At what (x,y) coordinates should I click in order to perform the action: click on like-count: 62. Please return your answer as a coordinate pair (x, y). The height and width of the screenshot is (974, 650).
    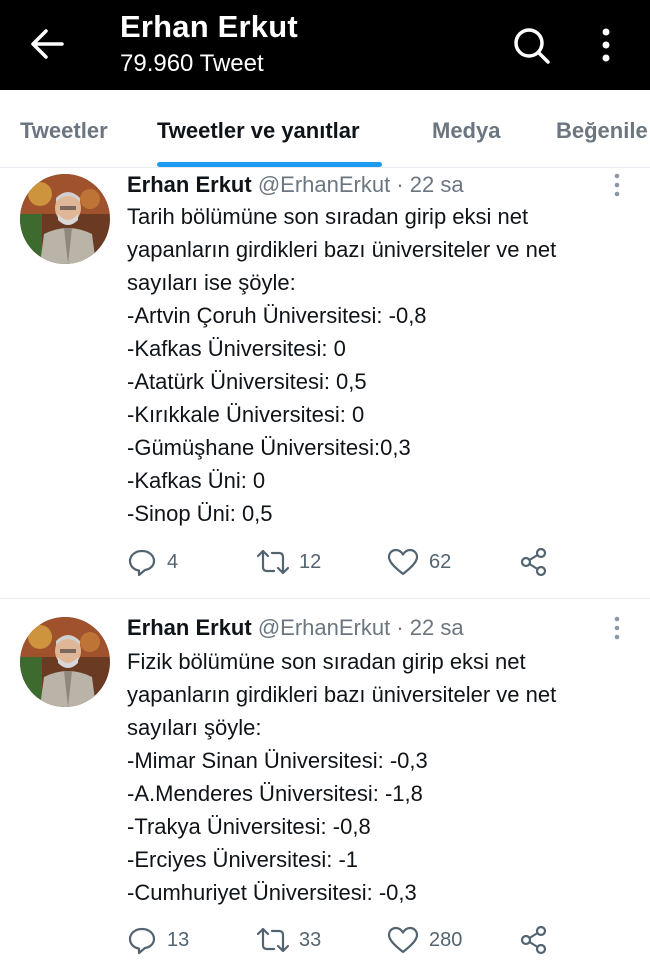
    Looking at the image, I should click on (440, 561).